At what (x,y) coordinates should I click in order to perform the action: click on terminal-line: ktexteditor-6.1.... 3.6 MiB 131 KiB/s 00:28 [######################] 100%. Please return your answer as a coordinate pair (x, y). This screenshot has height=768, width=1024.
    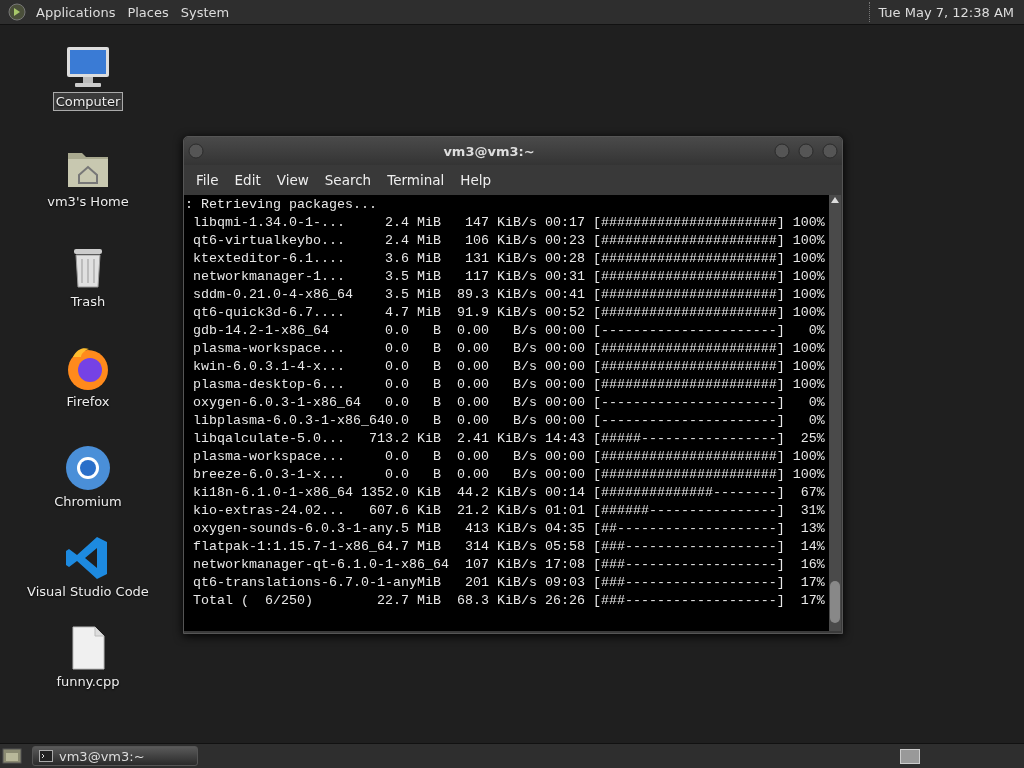
    Looking at the image, I should click on (509, 259).